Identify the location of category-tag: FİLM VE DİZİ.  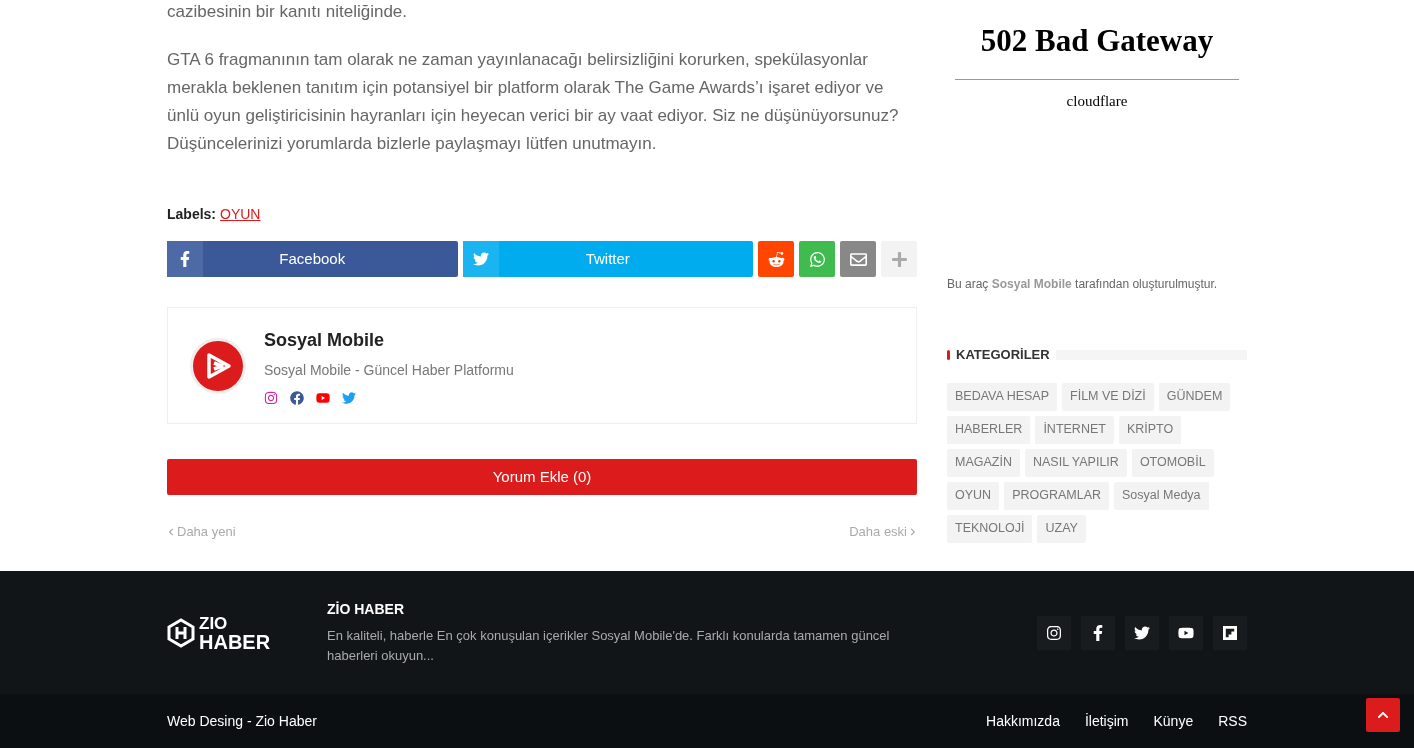
(1108, 396).